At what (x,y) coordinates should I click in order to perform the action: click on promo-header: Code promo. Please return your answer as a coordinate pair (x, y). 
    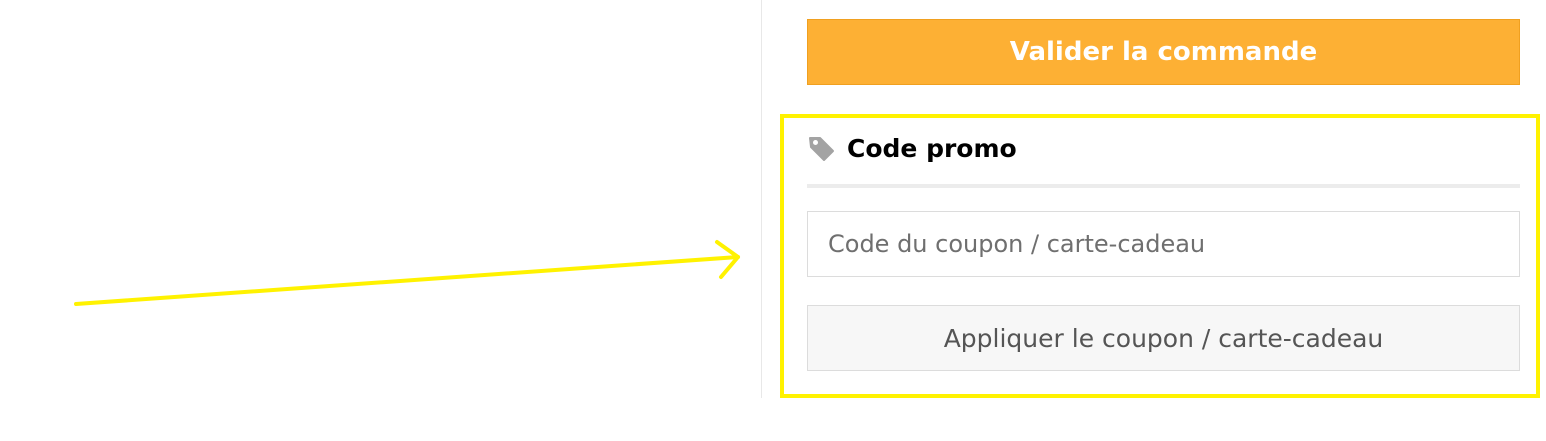
    Looking at the image, I should click on (912, 148).